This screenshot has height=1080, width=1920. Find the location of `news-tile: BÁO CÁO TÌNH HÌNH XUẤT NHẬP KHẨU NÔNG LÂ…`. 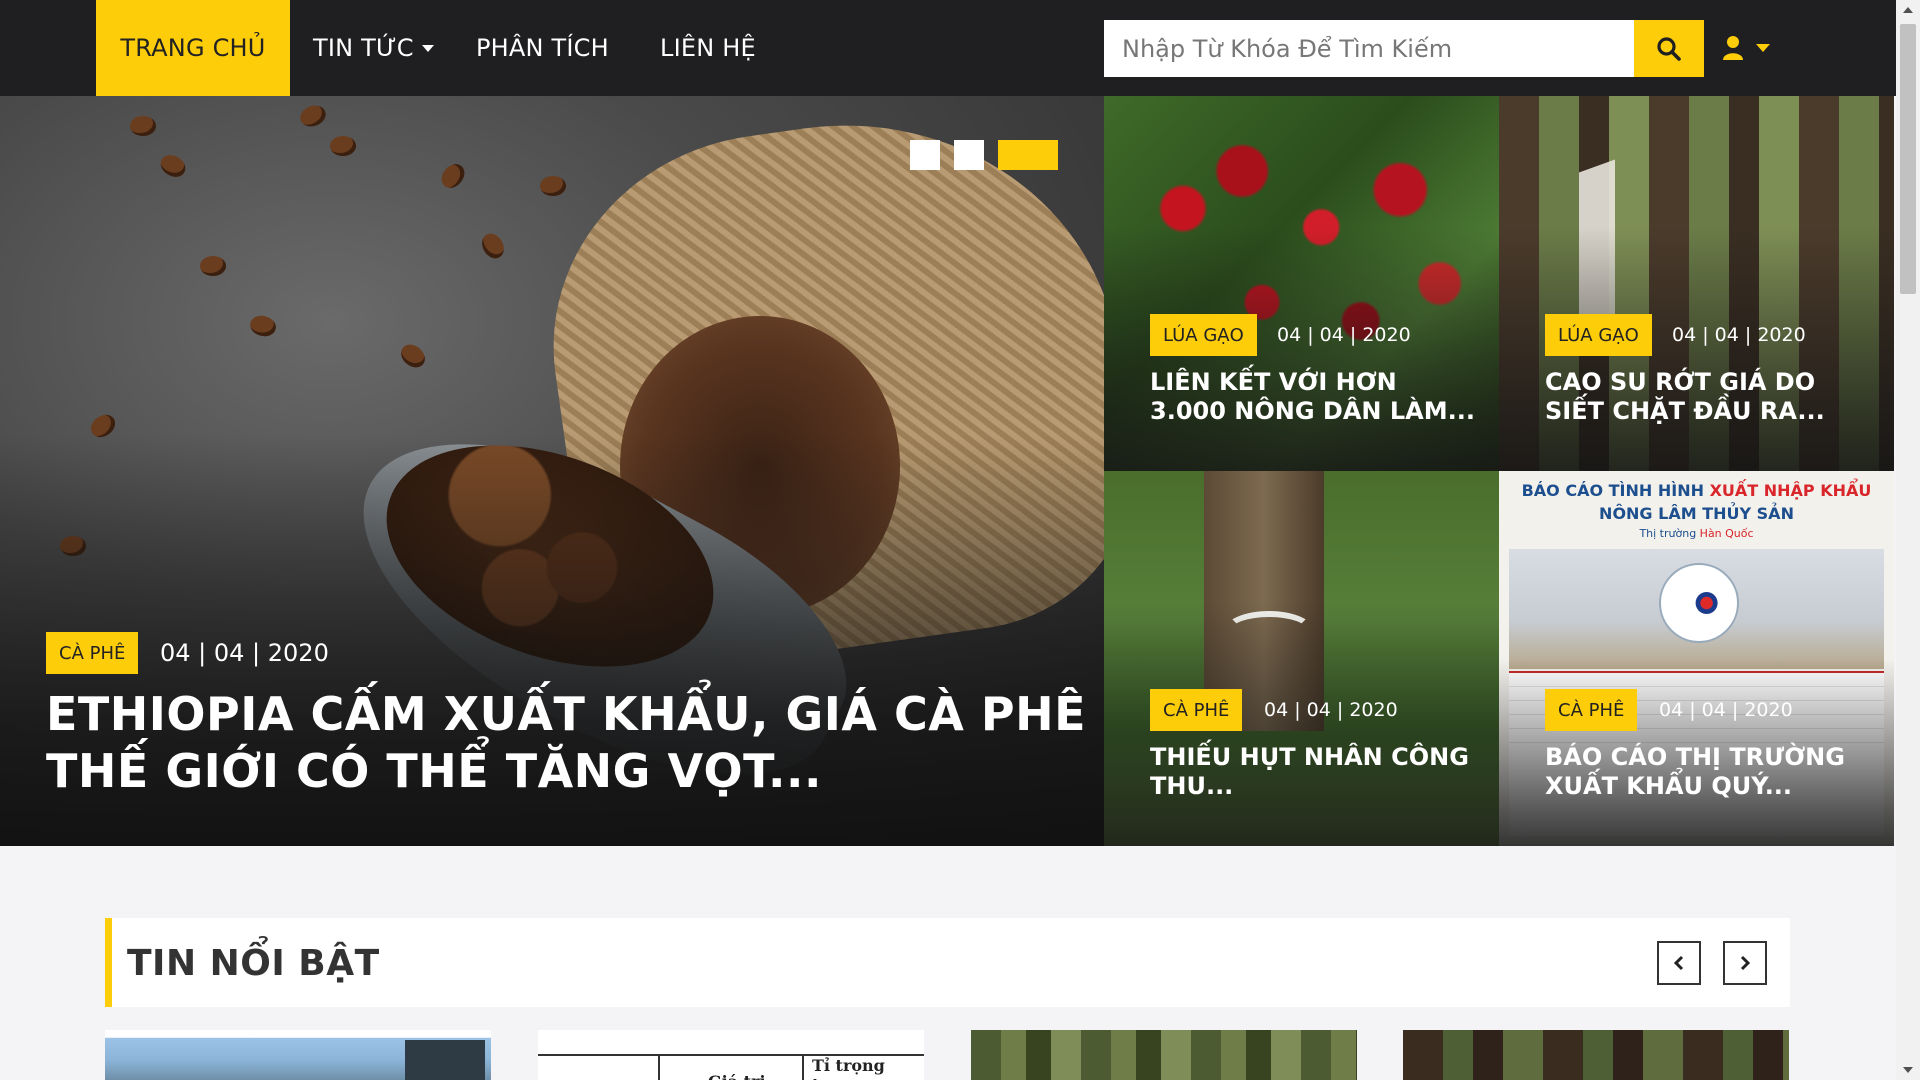

news-tile: BÁO CÁO TÌNH HÌNH XUẤT NHẬP KHẨU NÔNG LÂ… is located at coordinates (1696, 658).